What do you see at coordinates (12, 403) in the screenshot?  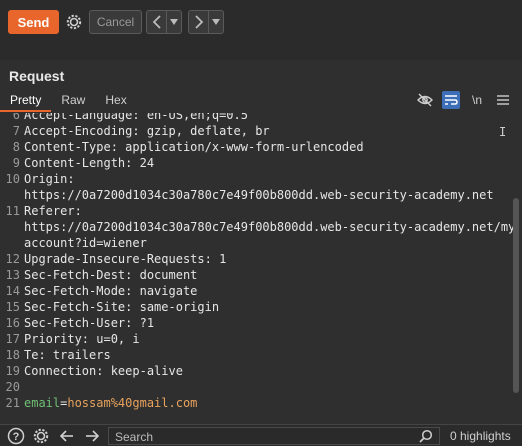 I see `line-number: 21` at bounding box center [12, 403].